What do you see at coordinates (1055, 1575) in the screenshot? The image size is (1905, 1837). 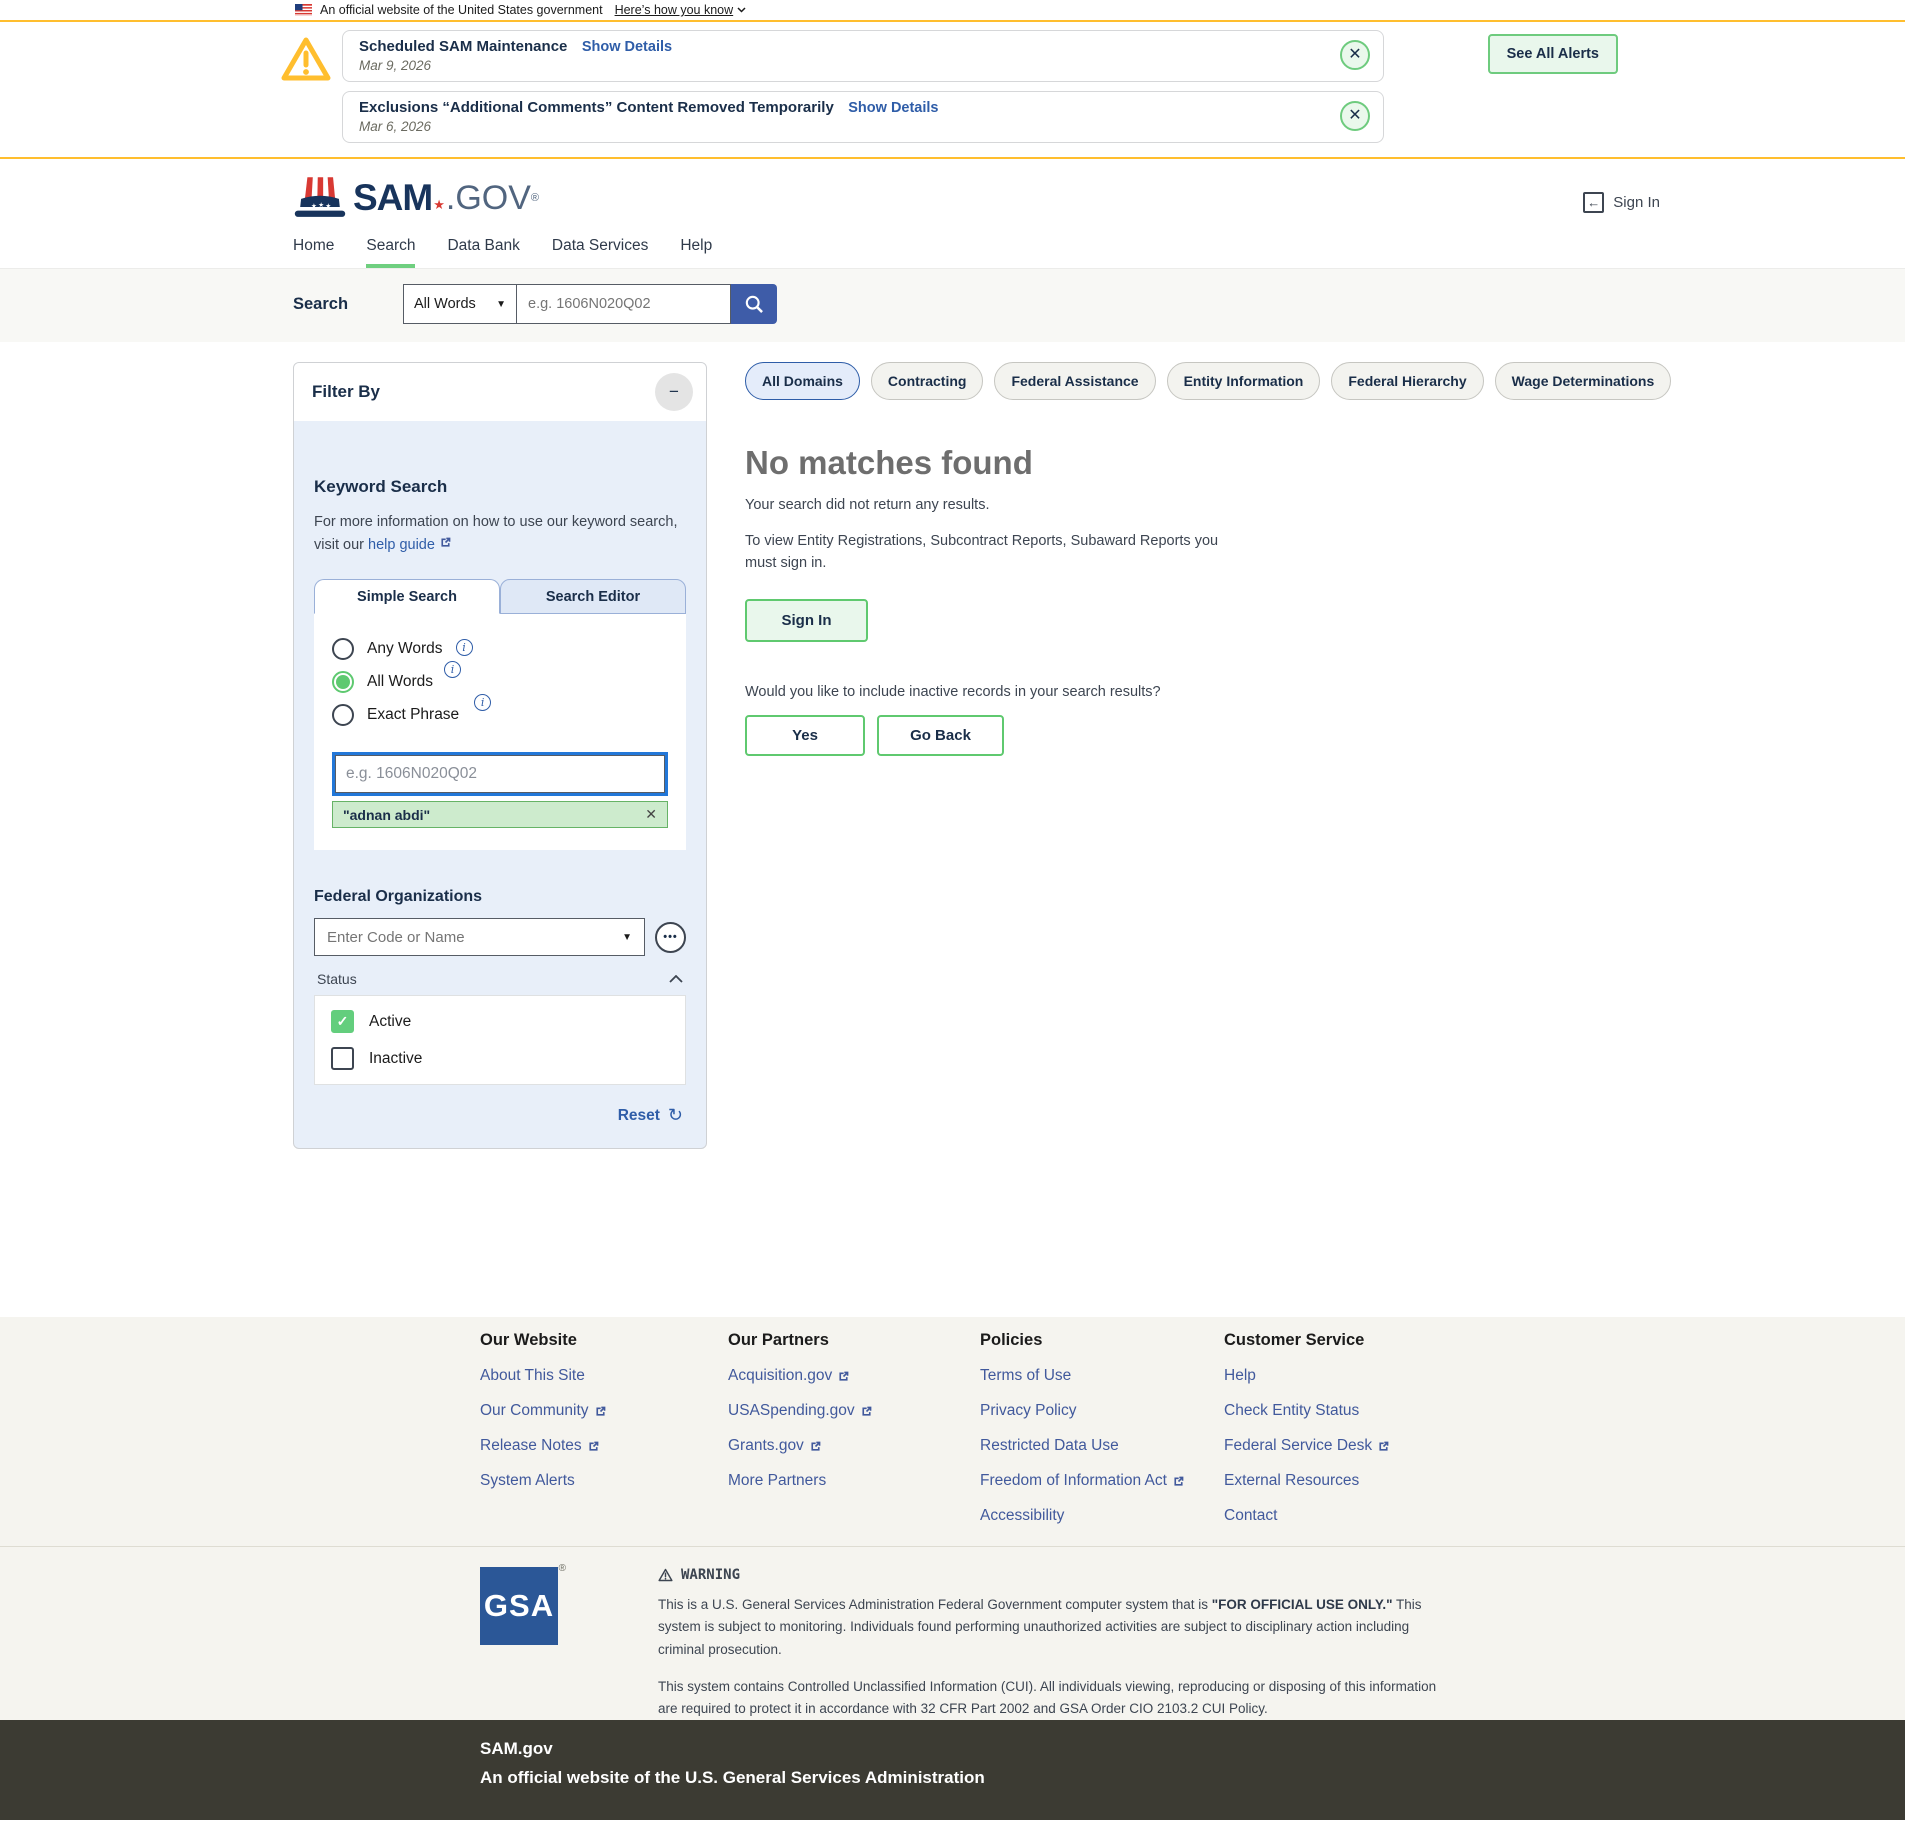 I see `warning-heading: WARNING` at bounding box center [1055, 1575].